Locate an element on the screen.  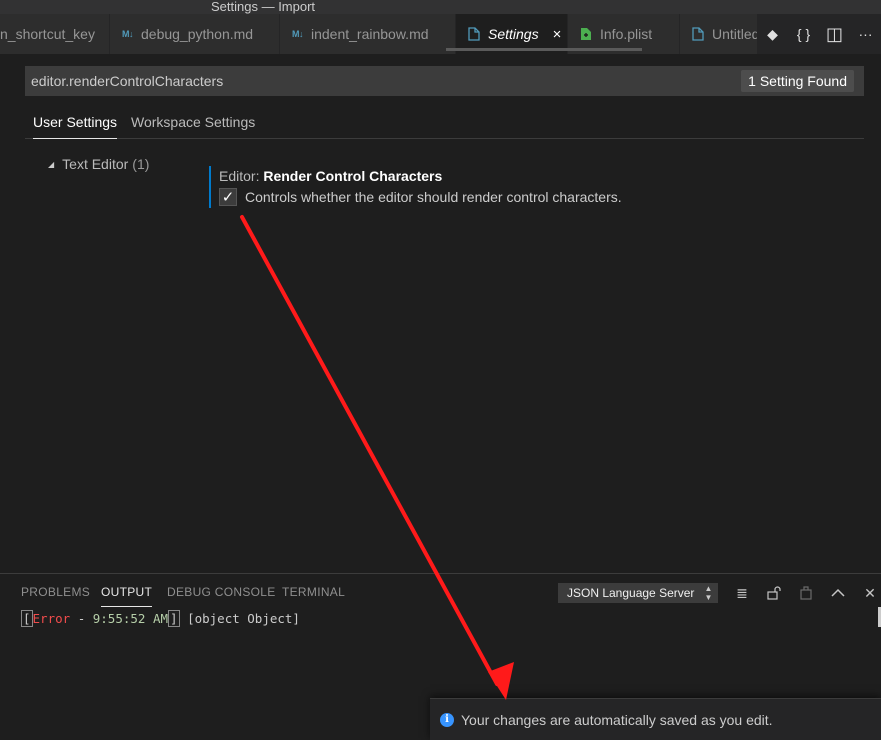
settings-scope-tabs: User Settings Workspace Settings is located at coordinates (444, 123).